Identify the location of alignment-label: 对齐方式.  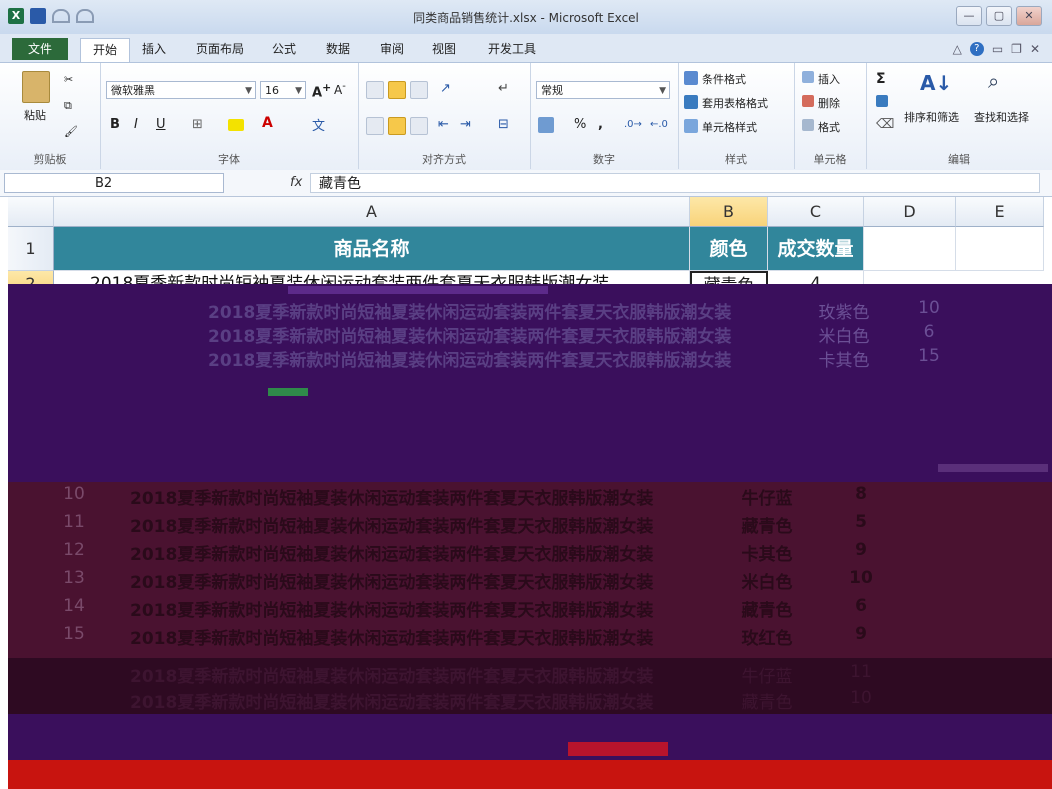
(444, 159).